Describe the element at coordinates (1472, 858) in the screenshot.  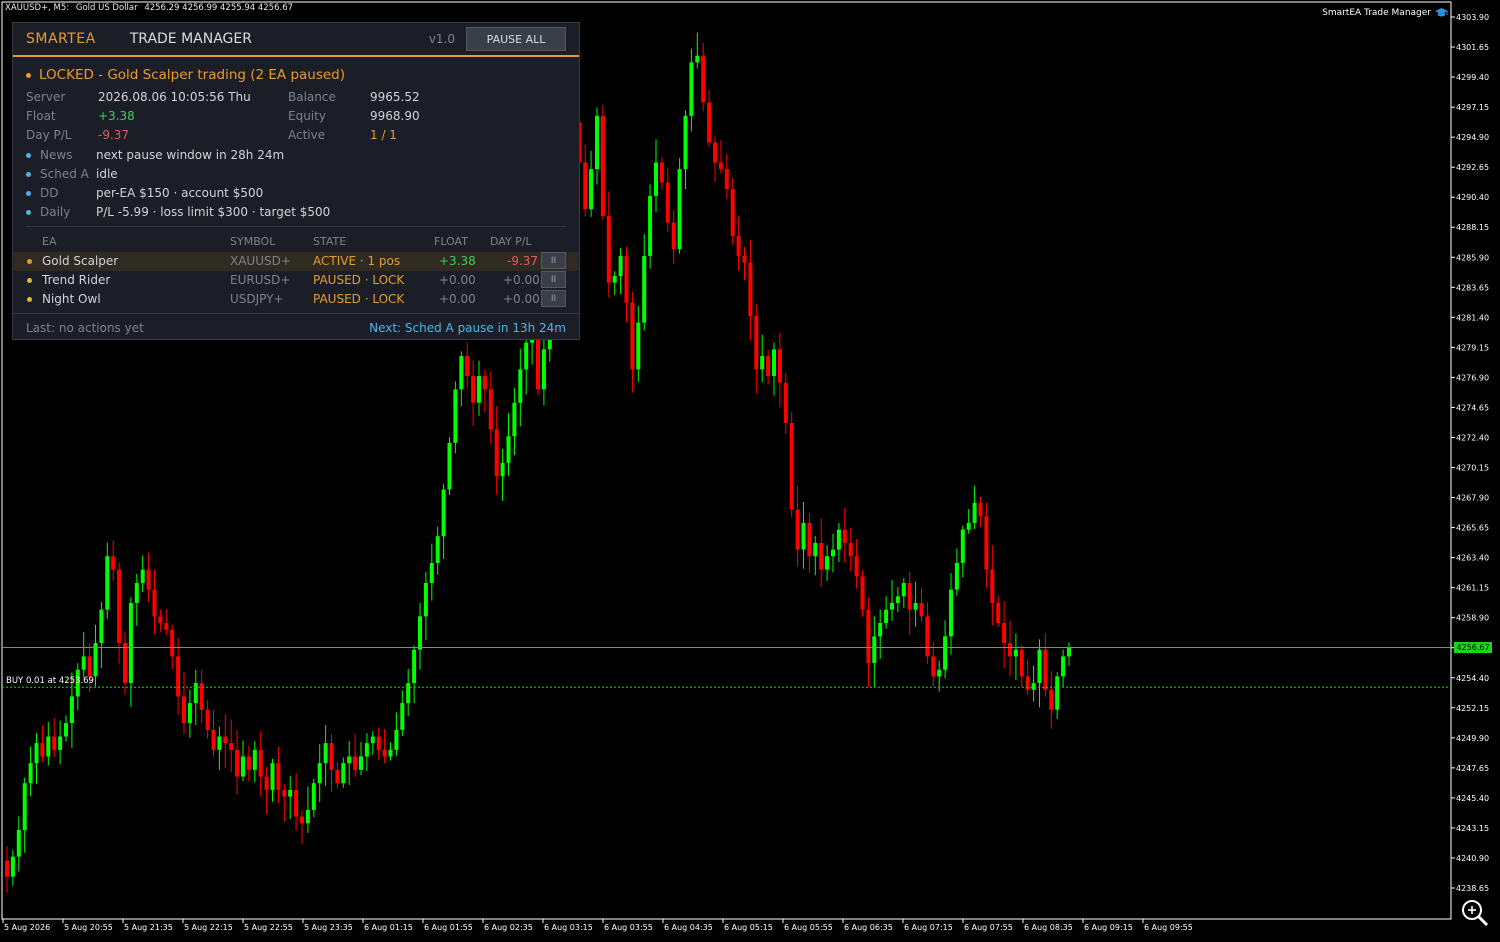
I see `price-tick-label: 4240.90` at that location.